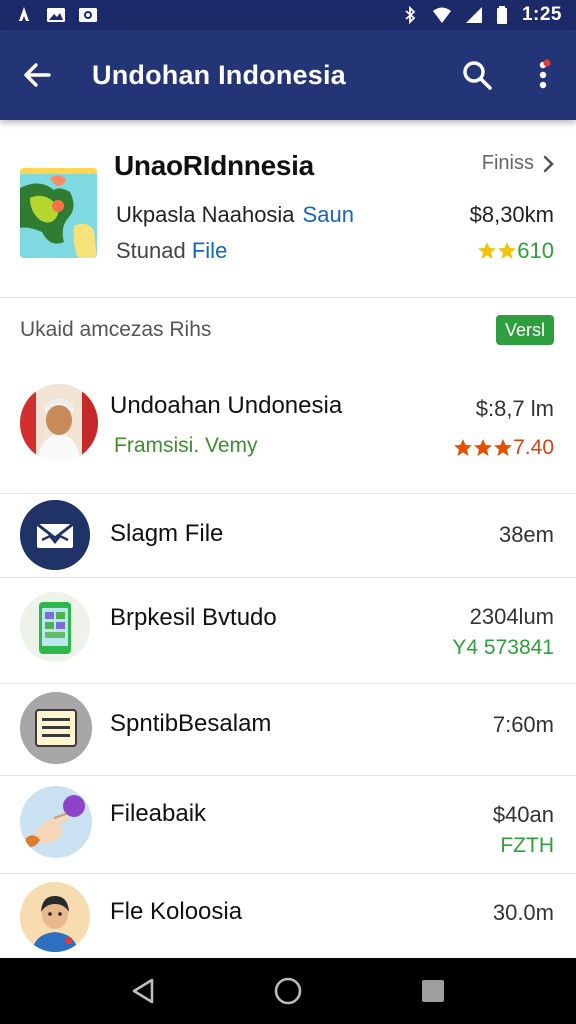 This screenshot has width=576, height=1024. I want to click on signal-icon, so click(473, 15).